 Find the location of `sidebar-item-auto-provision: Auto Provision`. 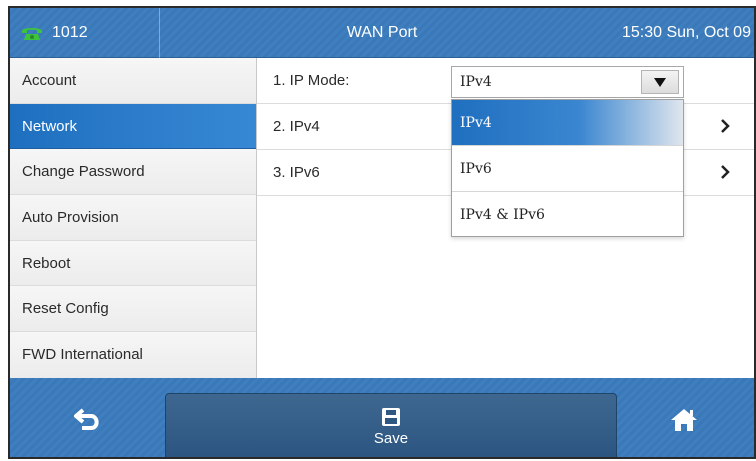

sidebar-item-auto-provision: Auto Provision is located at coordinates (133, 218).